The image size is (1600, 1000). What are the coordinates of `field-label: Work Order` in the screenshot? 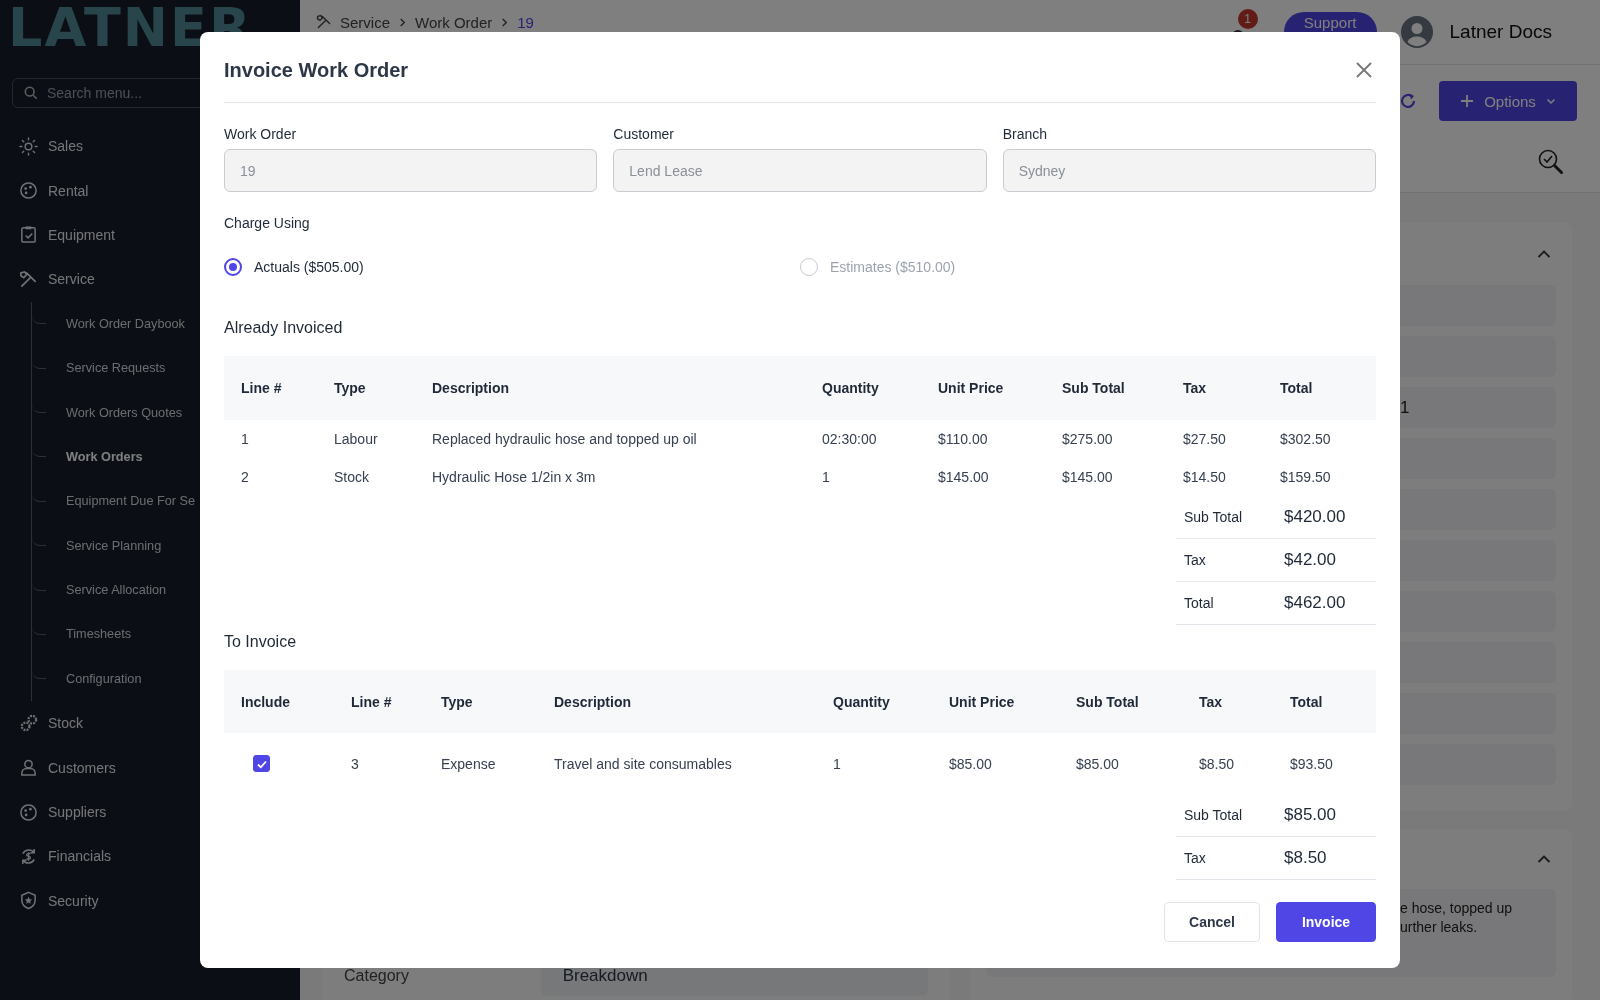 It's located at (261, 134).